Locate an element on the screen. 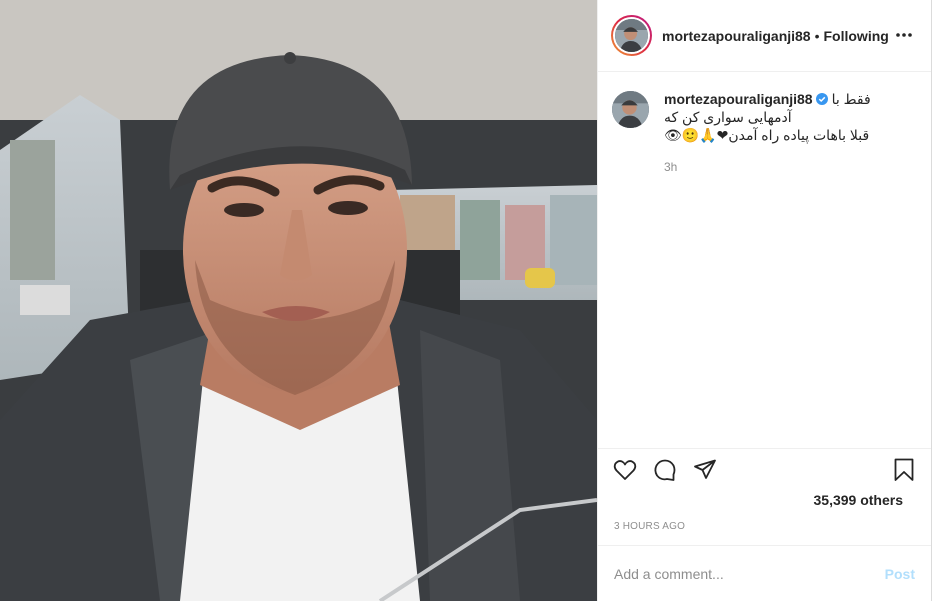 The height and width of the screenshot is (601, 932). verified-badge-icon is located at coordinates (821, 99).